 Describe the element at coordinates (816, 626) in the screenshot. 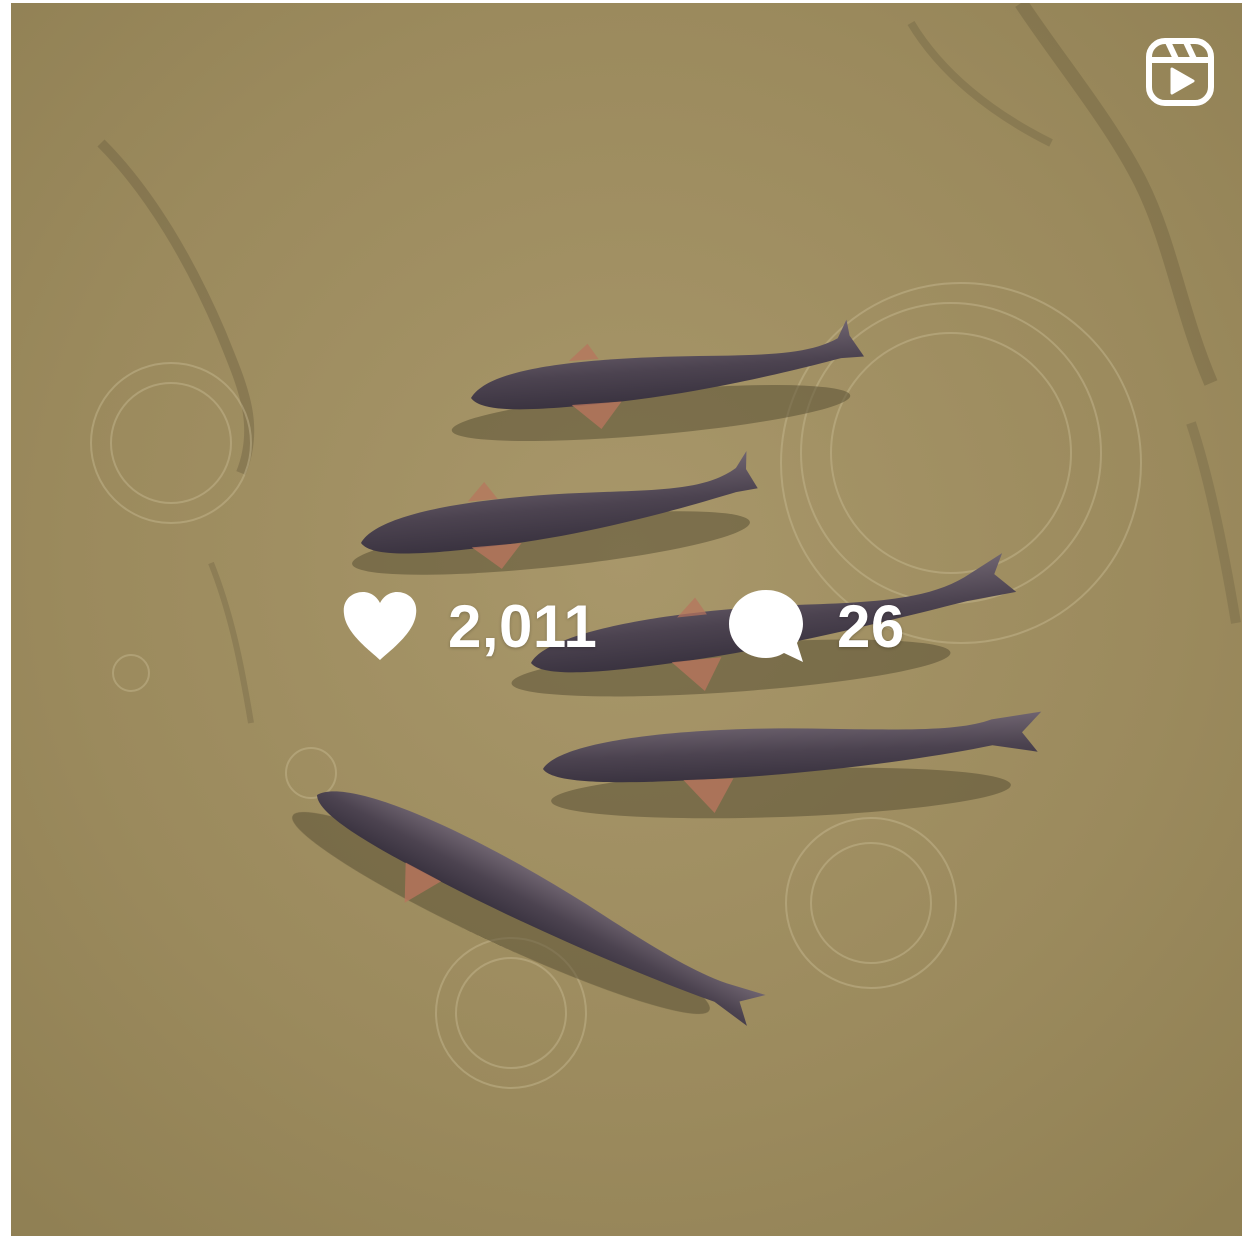

I see `comments-stat: 26` at that location.